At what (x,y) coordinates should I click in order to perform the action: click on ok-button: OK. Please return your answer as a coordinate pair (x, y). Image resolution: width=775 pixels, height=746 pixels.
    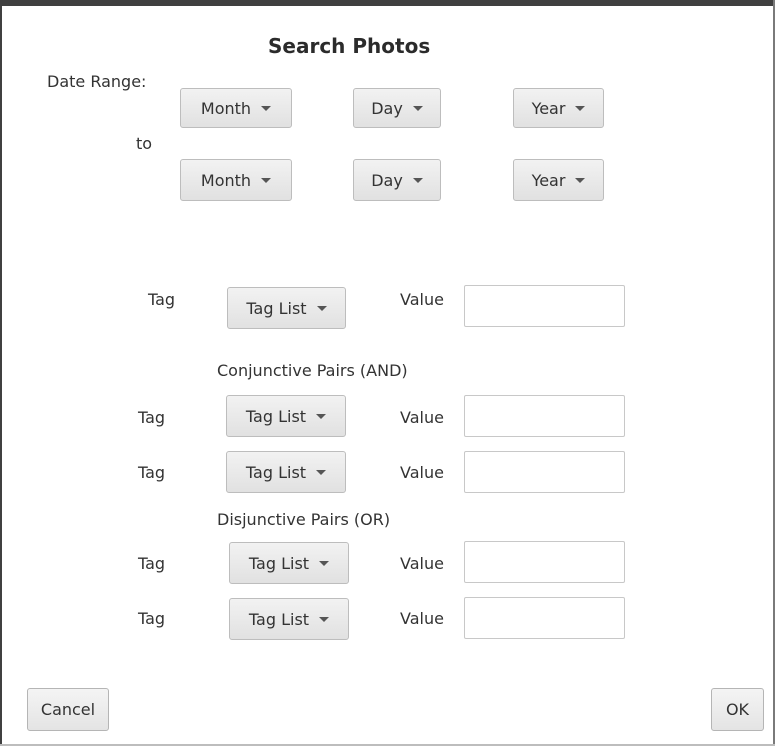
    Looking at the image, I should click on (737, 709).